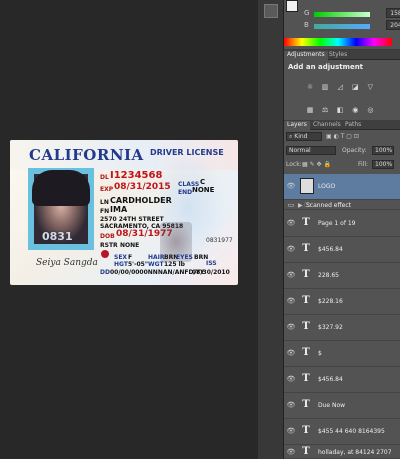  What do you see at coordinates (141, 200) in the screenshot?
I see `last-name: CARDHOLDER` at bounding box center [141, 200].